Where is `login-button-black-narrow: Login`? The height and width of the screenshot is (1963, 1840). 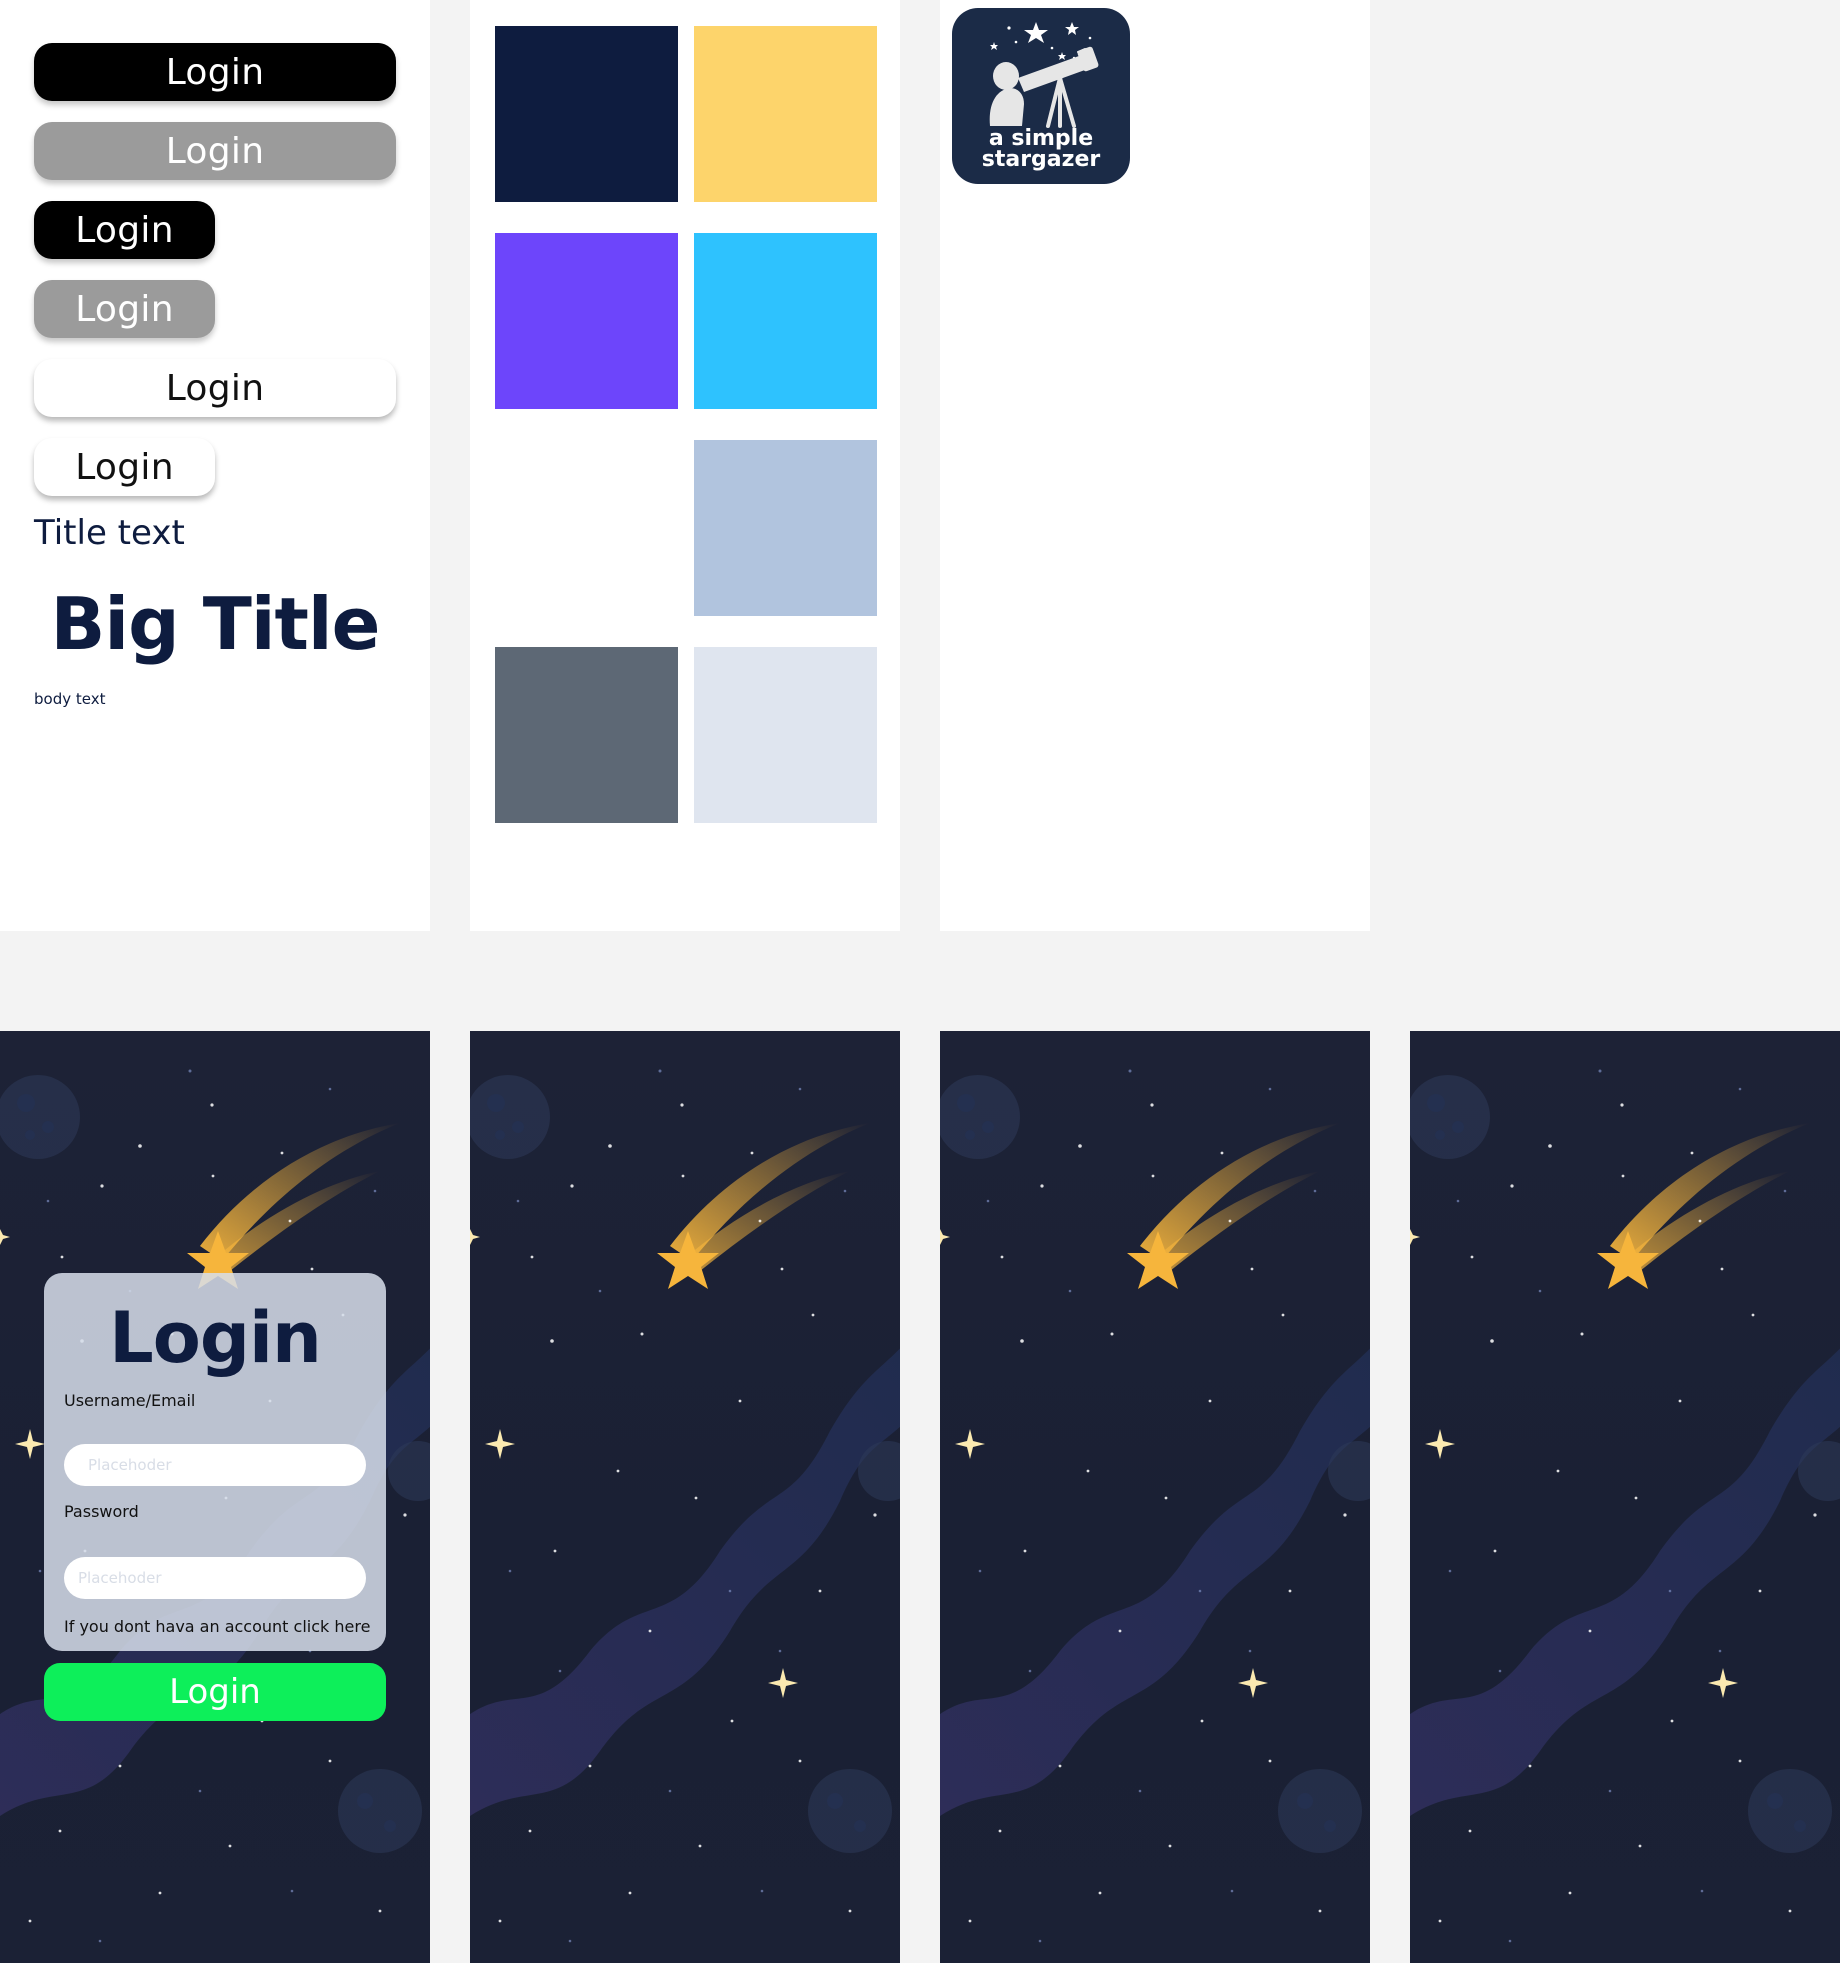 login-button-black-narrow: Login is located at coordinates (124, 230).